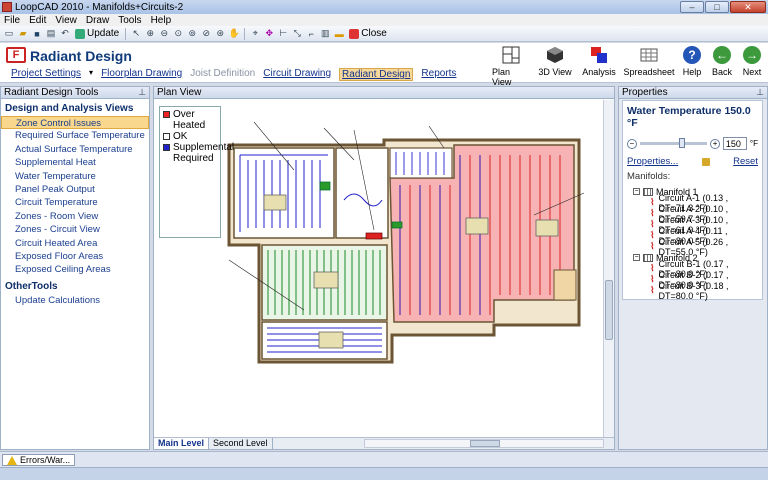 The image size is (768, 480). Describe the element at coordinates (75, 162) in the screenshot. I see `tool-supplemental-heat: Supplemental Heat` at that location.